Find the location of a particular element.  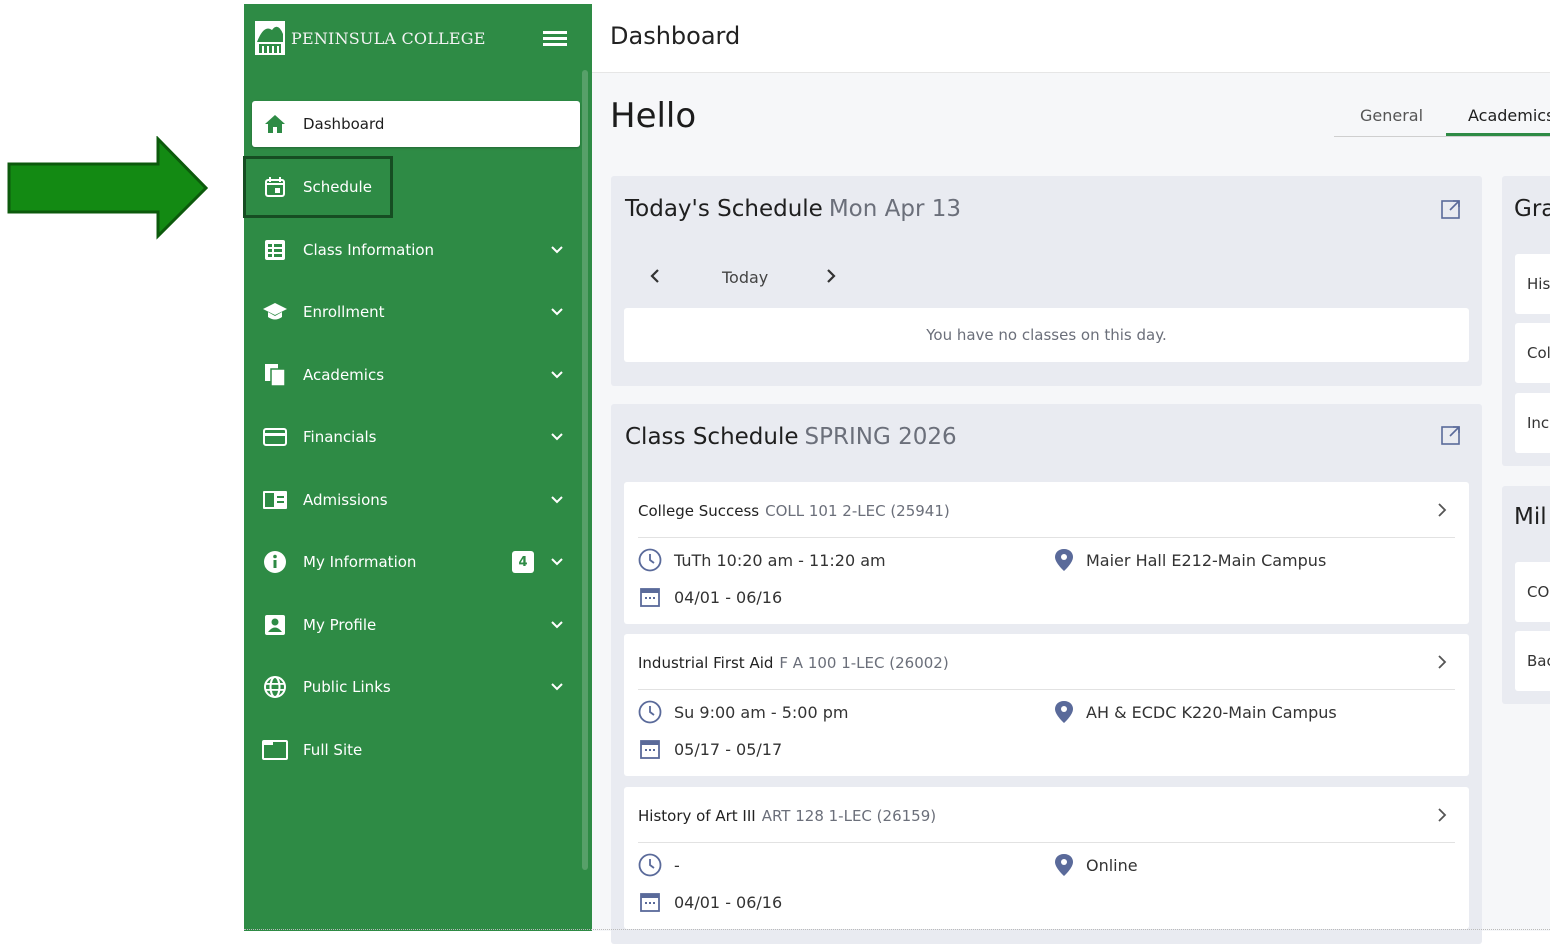

todays-schedule-title: Today's Schedule Mon Apr 13 is located at coordinates (793, 209).